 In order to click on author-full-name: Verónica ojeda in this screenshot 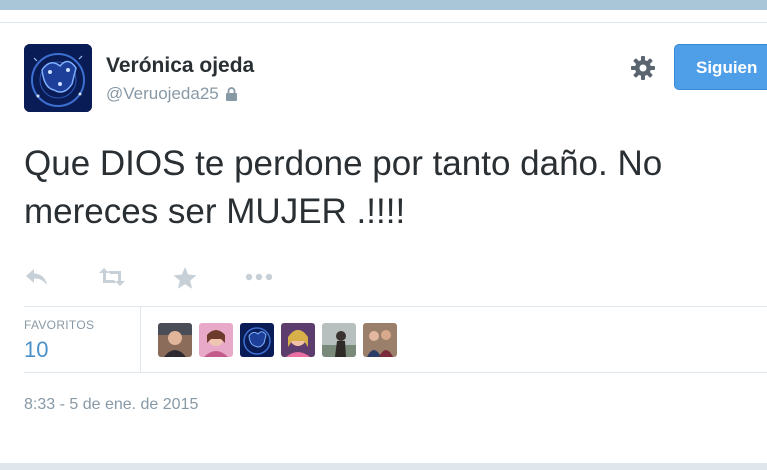, I will do `click(180, 66)`.